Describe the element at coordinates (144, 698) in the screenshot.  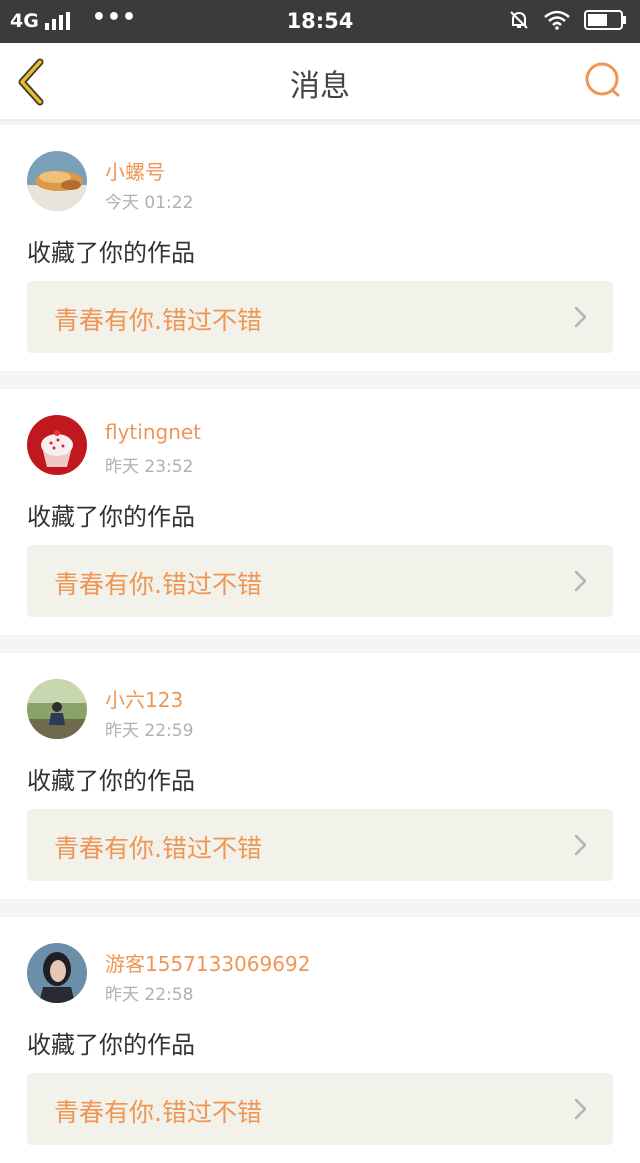
I see `username: 小六123` at that location.